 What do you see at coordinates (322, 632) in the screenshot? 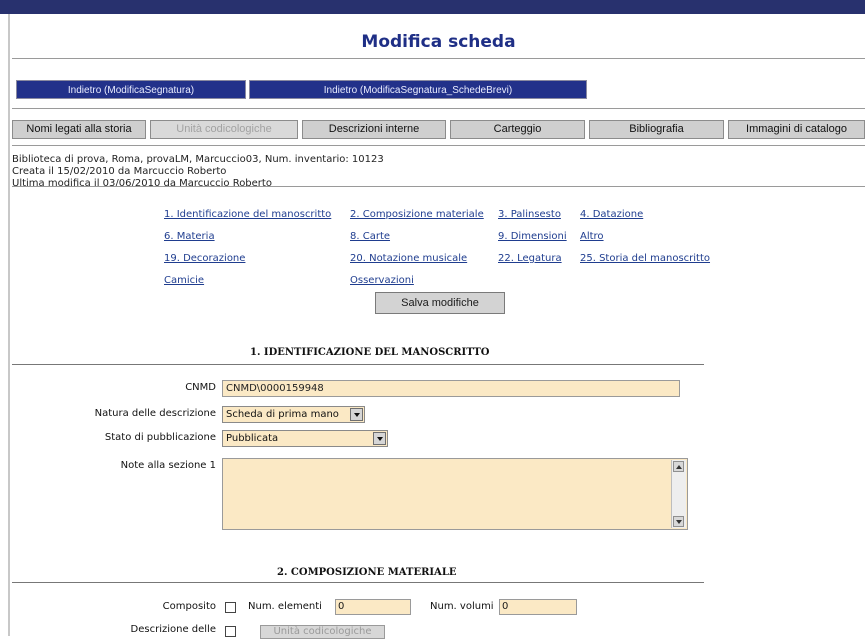
I see `unita-codicologiche-button: Unità codicologiche` at bounding box center [322, 632].